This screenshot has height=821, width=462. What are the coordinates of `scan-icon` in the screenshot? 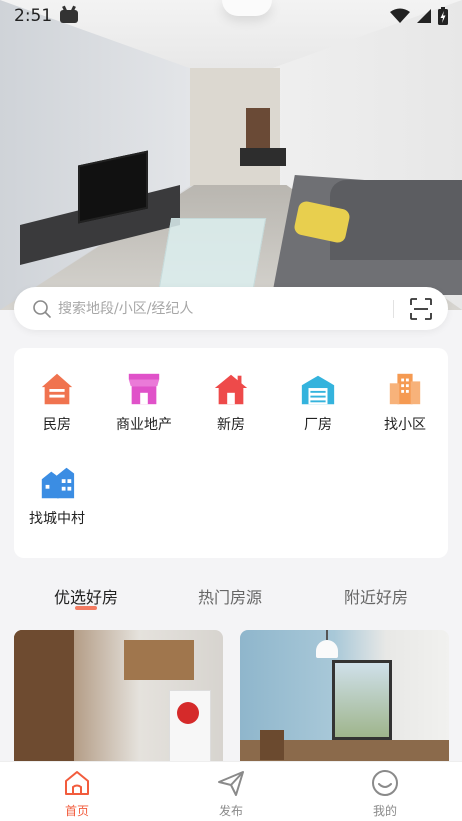 It's located at (421, 308).